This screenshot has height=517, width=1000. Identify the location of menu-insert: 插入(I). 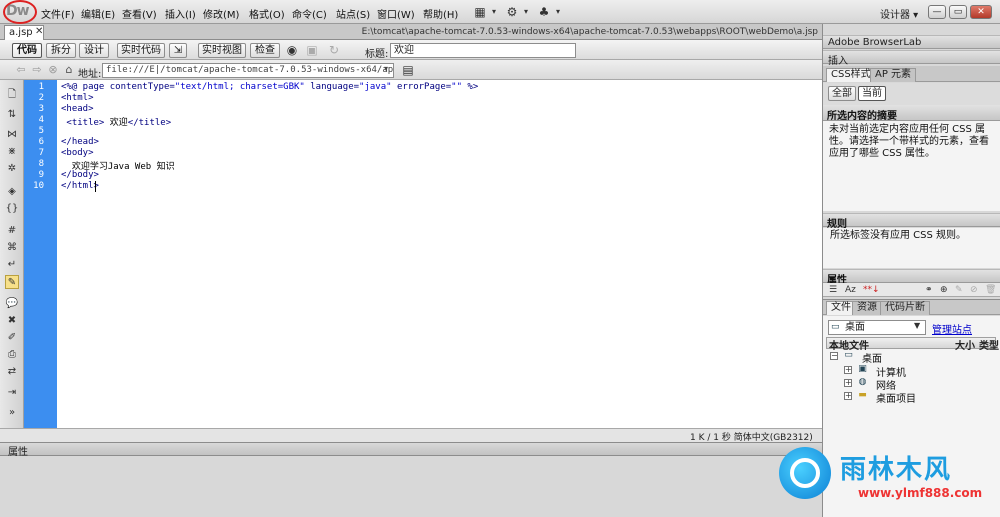
(180, 13).